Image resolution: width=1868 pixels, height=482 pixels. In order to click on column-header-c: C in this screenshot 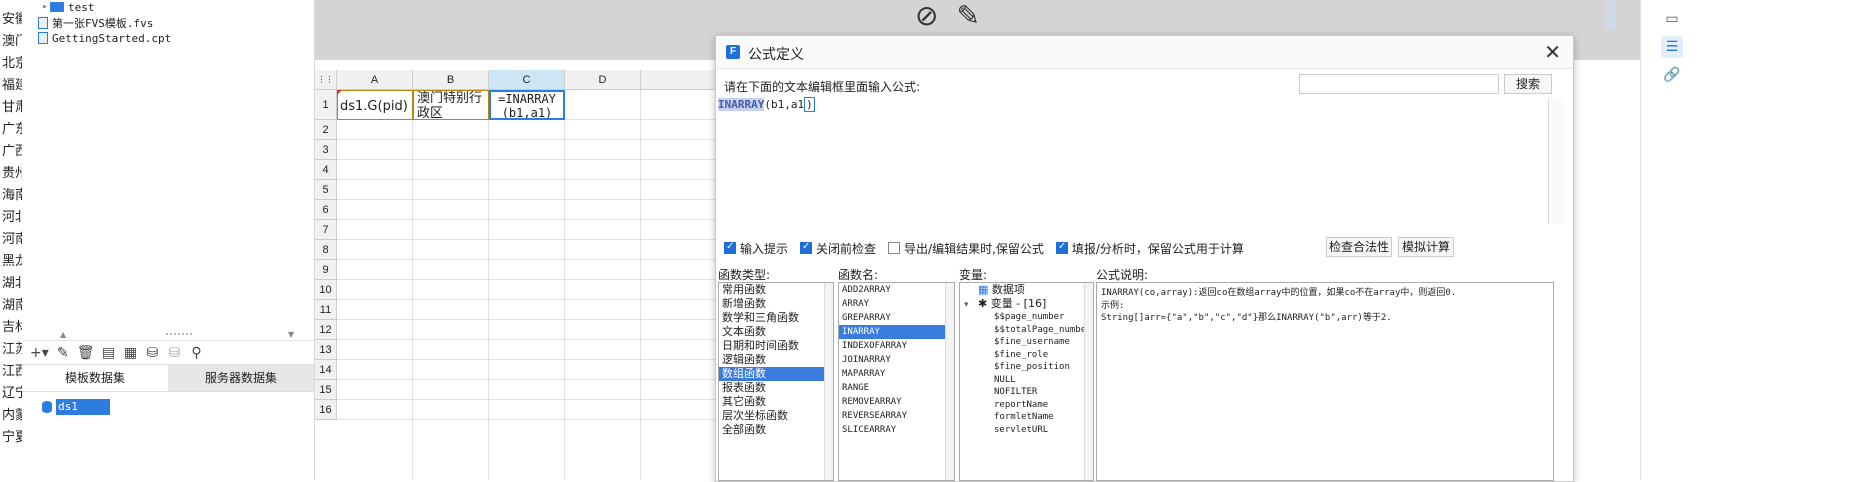, I will do `click(527, 80)`.